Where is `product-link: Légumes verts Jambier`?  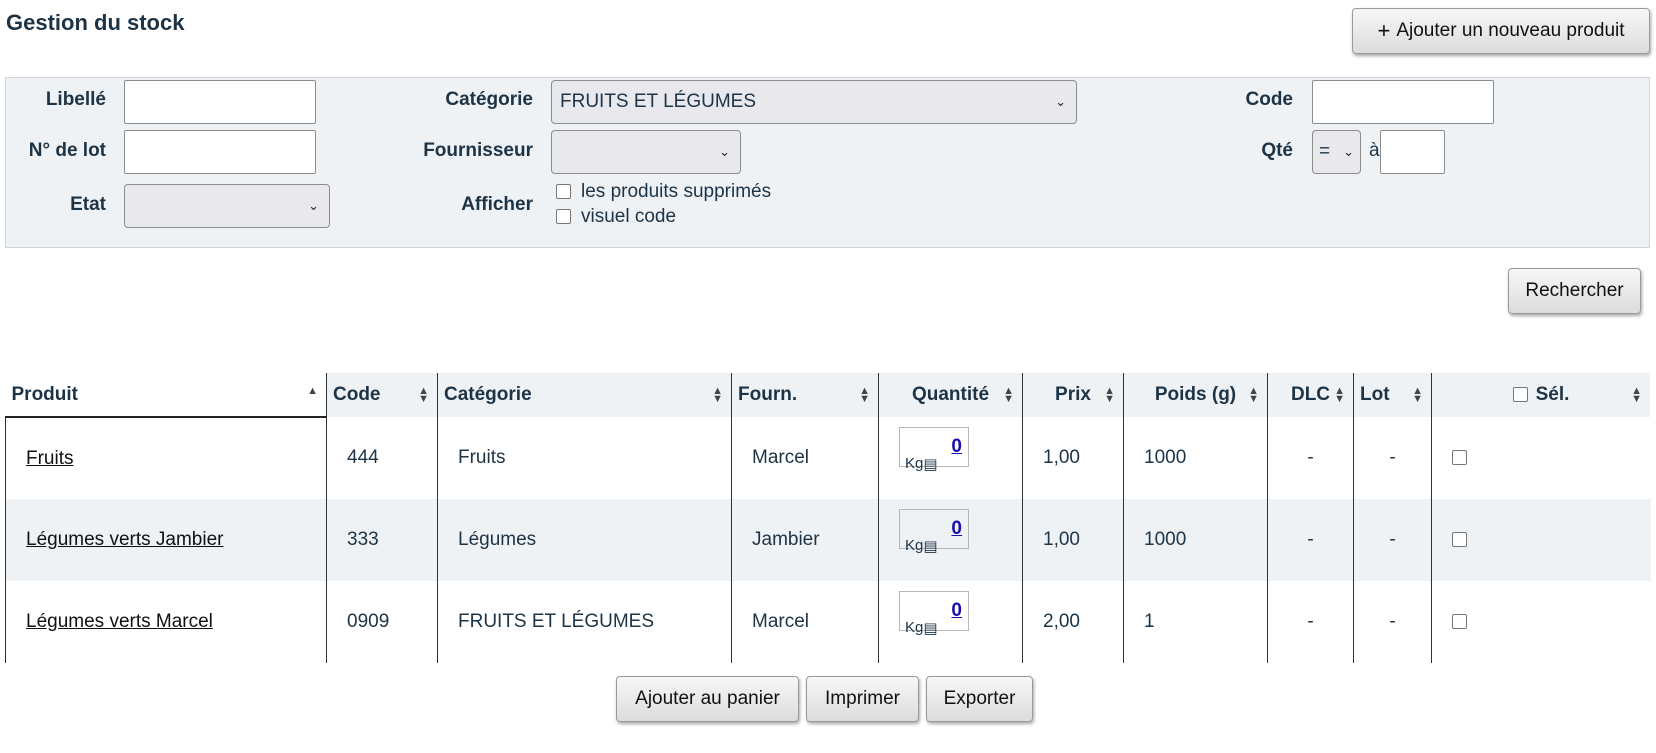
product-link: Légumes verts Jambier is located at coordinates (124, 539).